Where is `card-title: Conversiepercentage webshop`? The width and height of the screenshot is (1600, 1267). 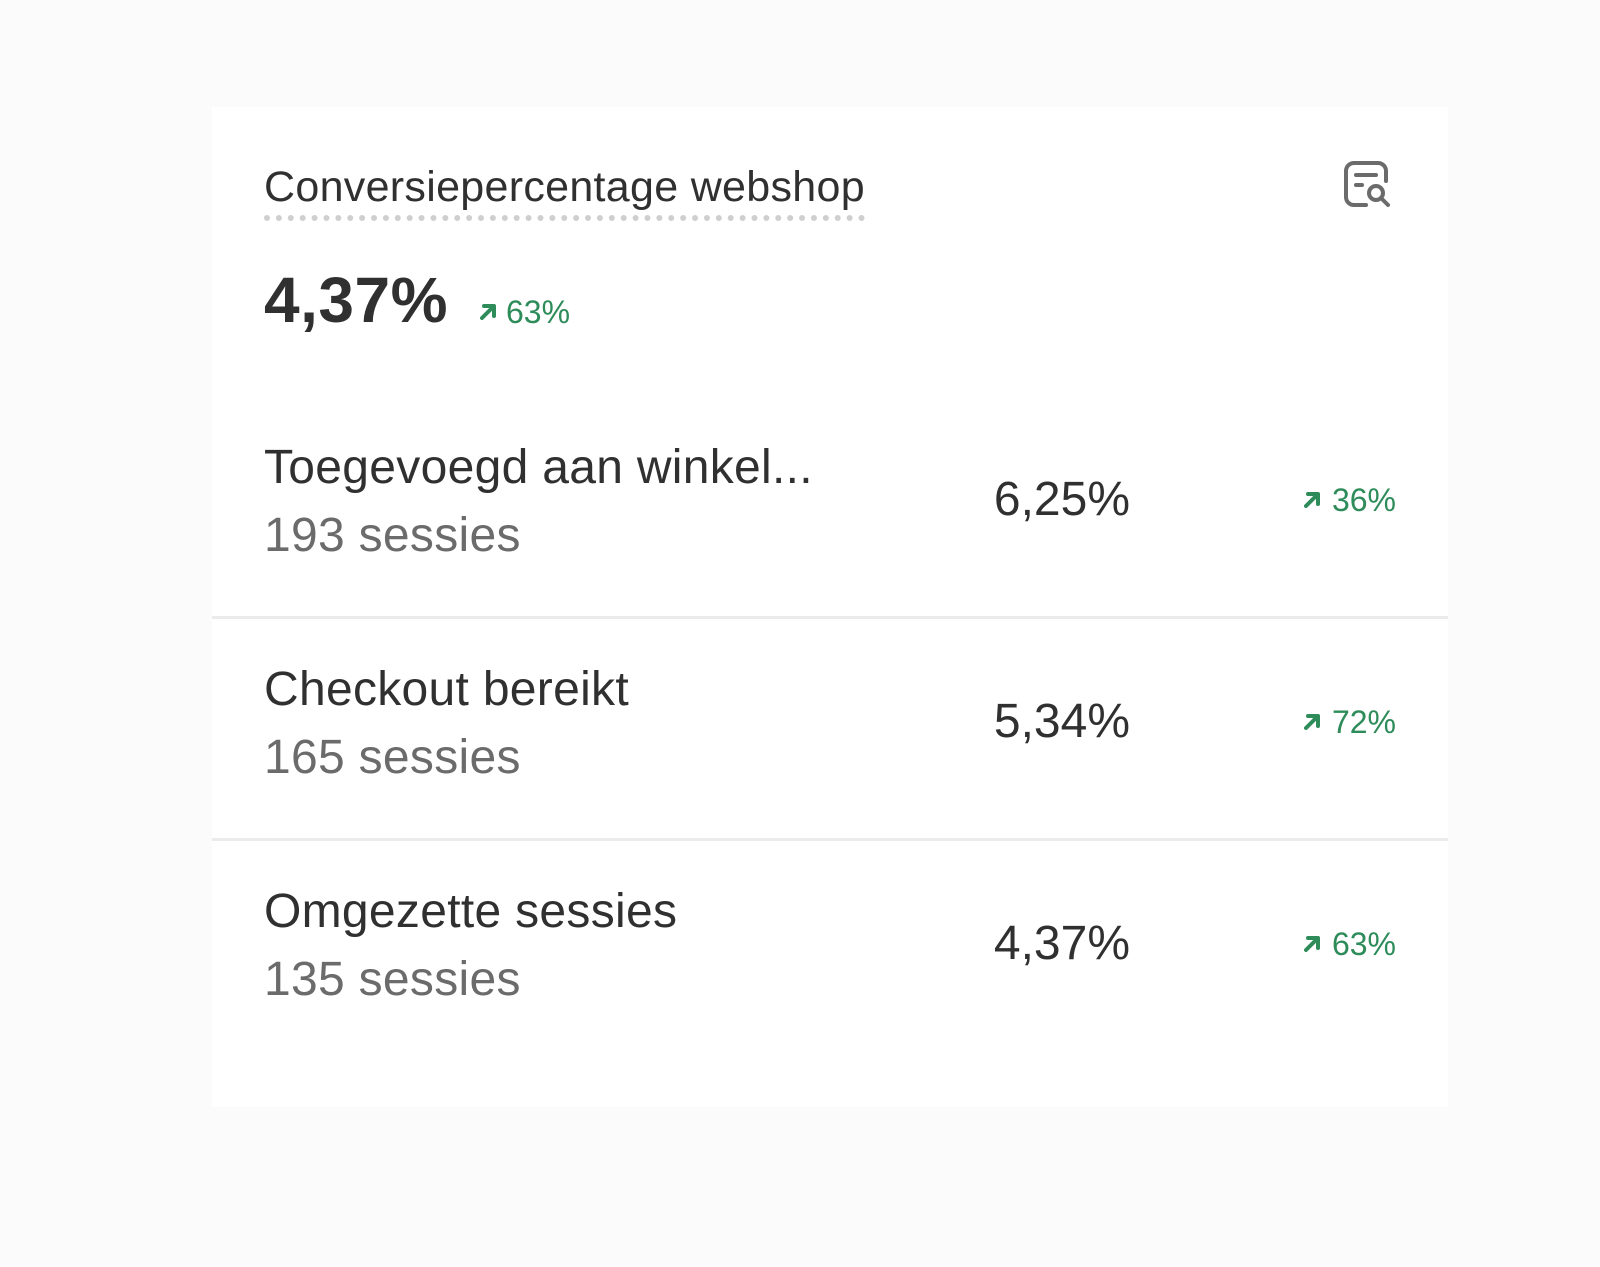
card-title: Conversiepercentage webshop is located at coordinates (564, 190).